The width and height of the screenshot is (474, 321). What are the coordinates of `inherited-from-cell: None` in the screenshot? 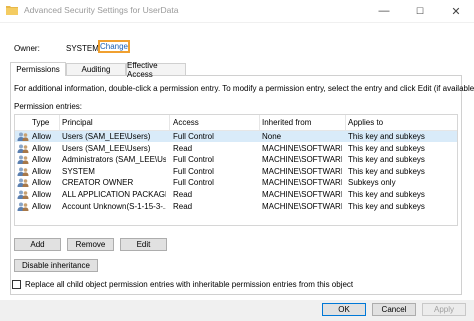 It's located at (272, 136).